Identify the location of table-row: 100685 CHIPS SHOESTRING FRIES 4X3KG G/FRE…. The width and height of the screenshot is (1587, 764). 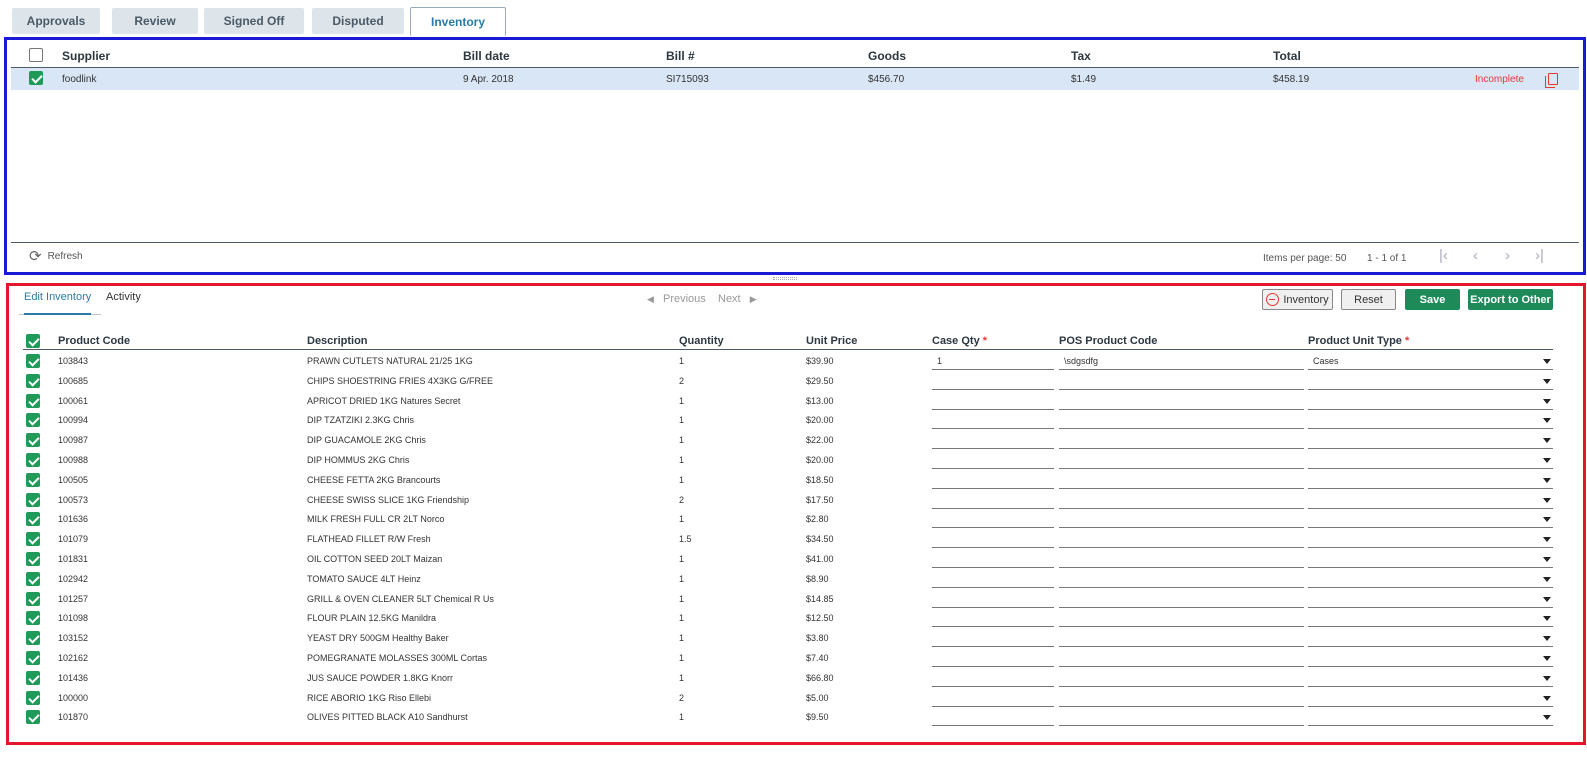
(788, 381).